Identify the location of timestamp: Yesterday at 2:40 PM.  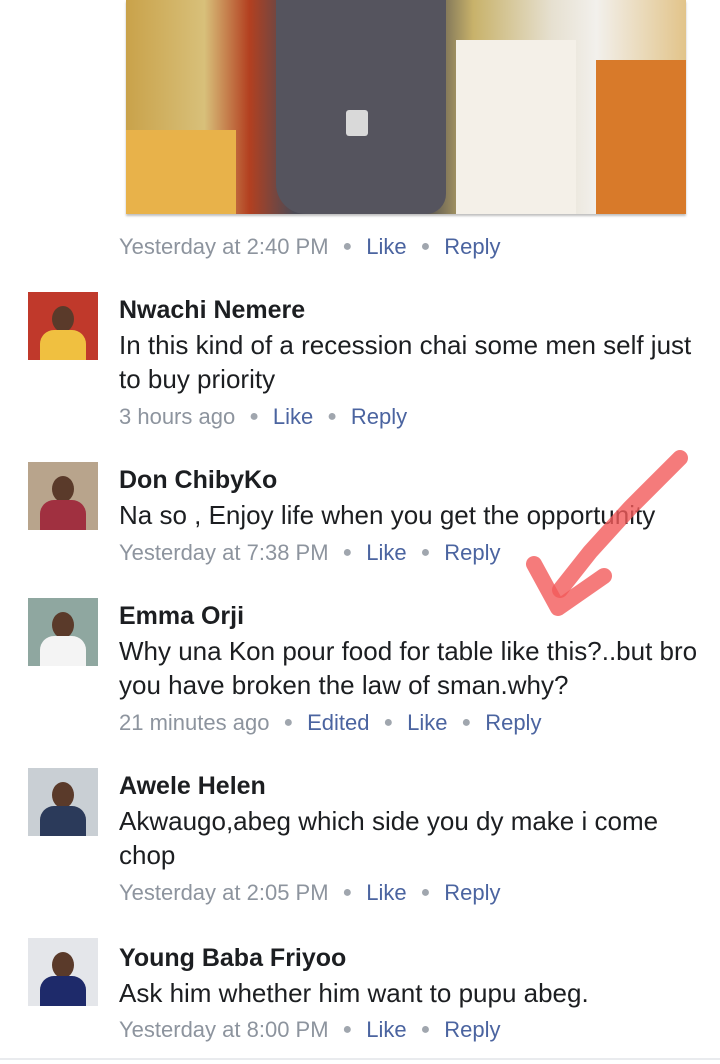
(224, 246).